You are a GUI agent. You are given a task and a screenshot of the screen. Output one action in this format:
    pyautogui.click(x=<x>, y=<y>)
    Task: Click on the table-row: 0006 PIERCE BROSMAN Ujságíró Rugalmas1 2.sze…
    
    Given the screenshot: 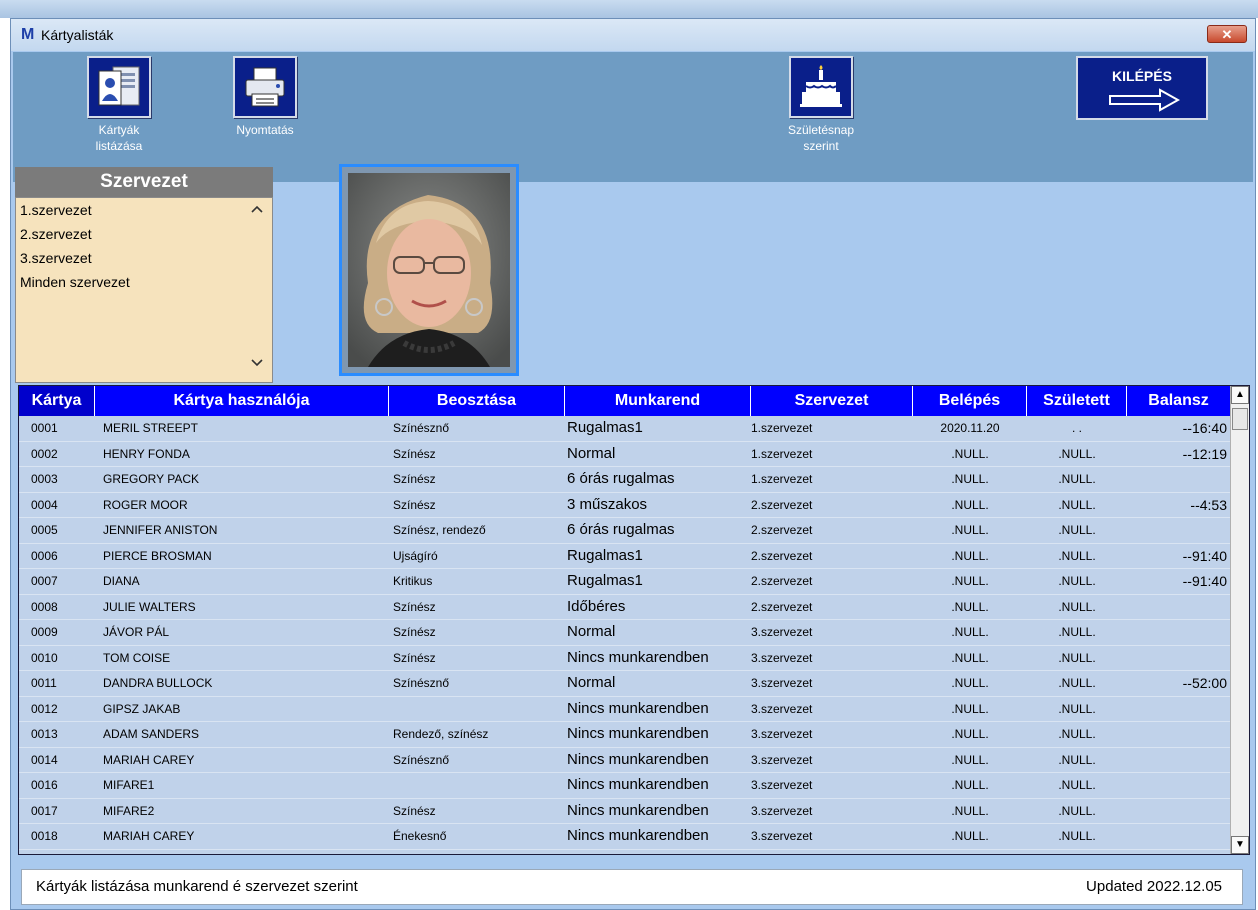 What is the action you would take?
    pyautogui.click(x=625, y=556)
    